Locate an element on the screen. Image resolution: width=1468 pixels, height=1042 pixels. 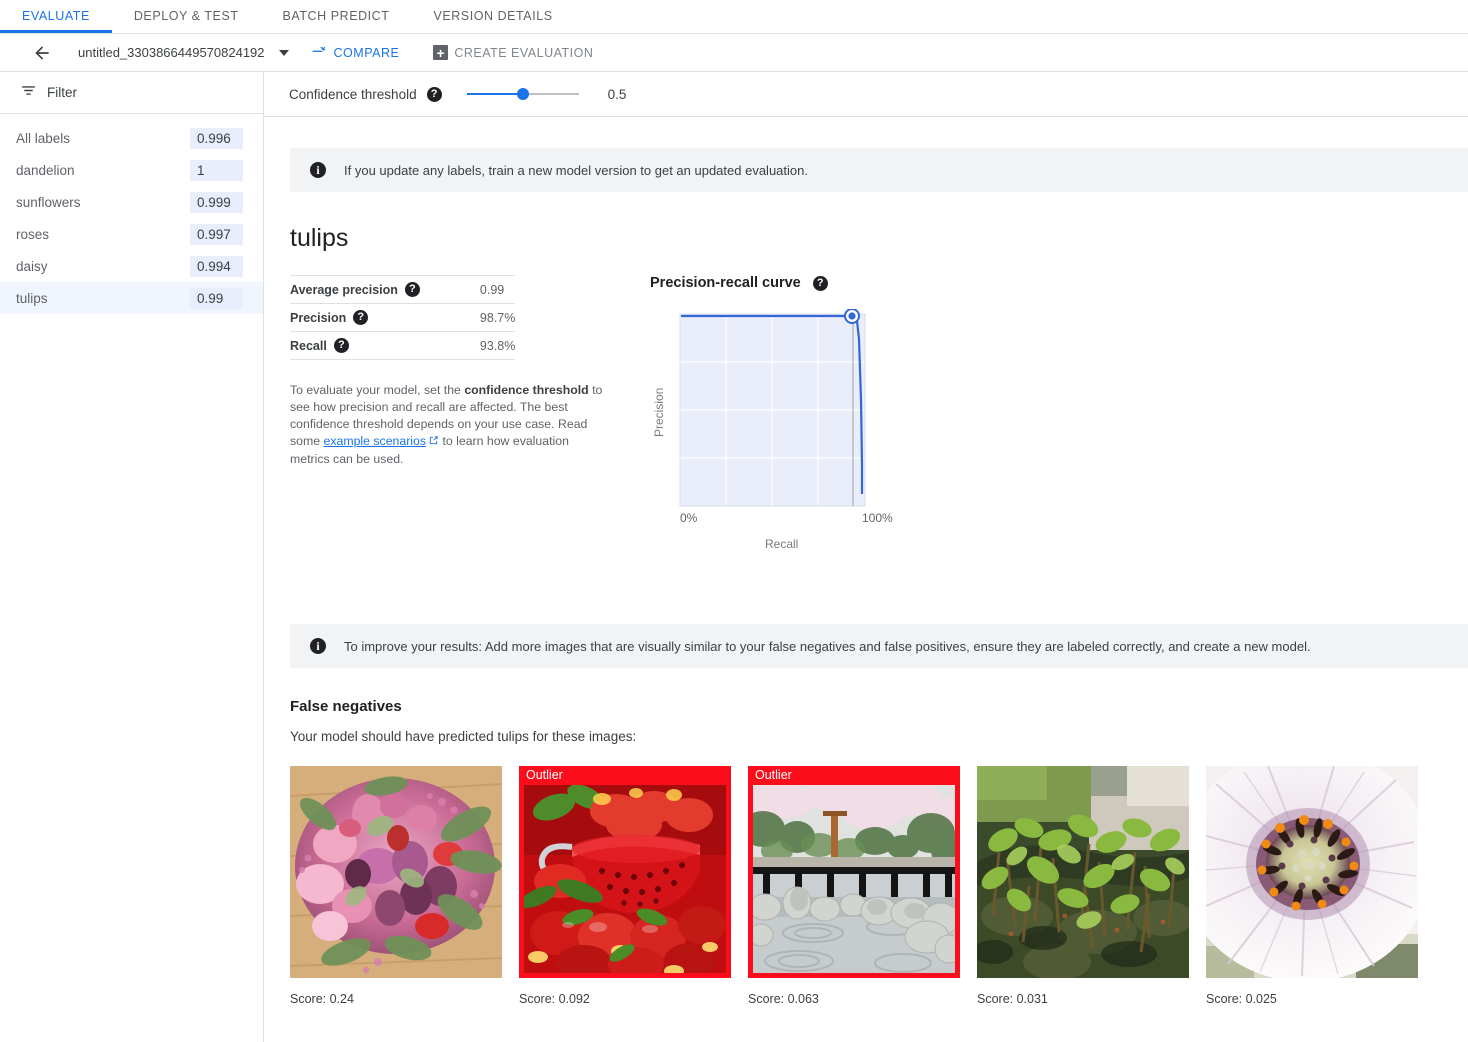
false-negatives-title: False negatives is located at coordinates (346, 706).